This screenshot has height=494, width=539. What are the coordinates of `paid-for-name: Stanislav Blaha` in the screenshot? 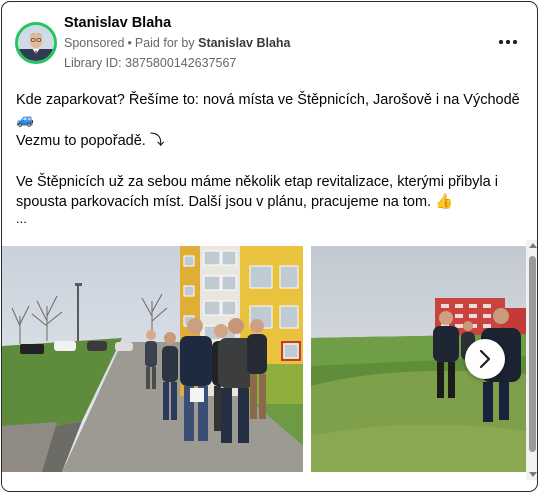 It's located at (244, 43).